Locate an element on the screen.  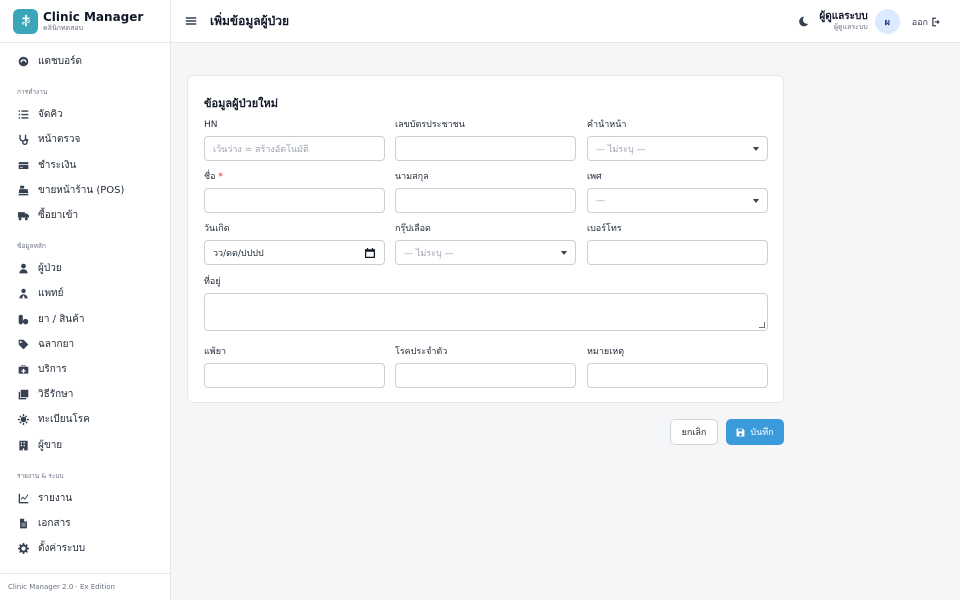
sidebar-item-drugs: ยา / สินค้า is located at coordinates (85, 319).